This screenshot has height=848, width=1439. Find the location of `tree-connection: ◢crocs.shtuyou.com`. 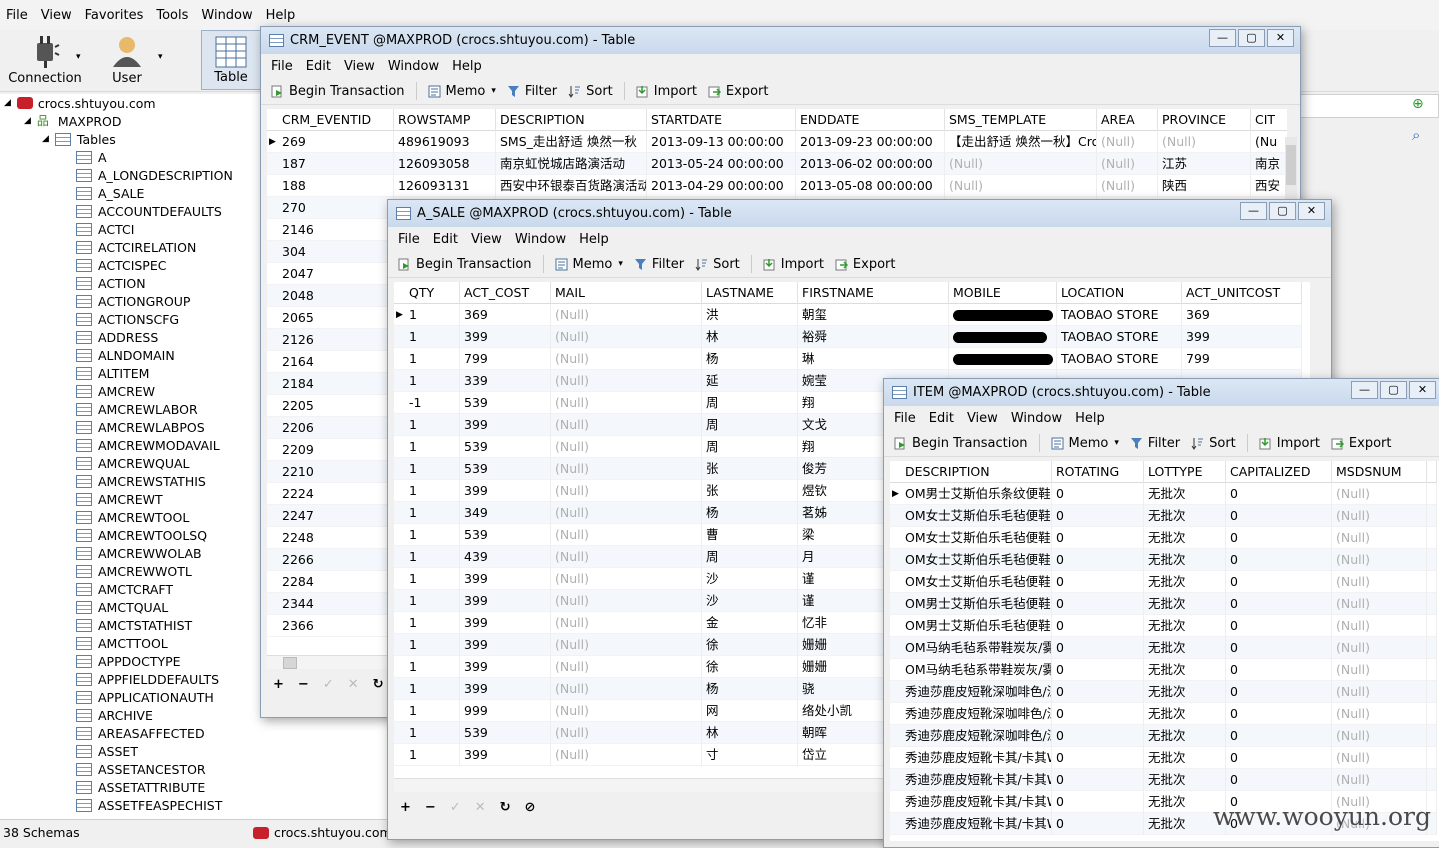

tree-connection: ◢crocs.shtuyou.com is located at coordinates (80, 103).